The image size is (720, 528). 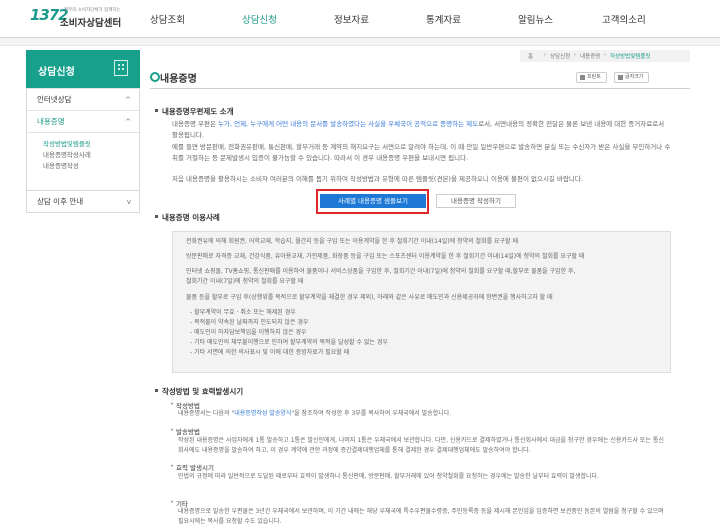 What do you see at coordinates (187, 217) in the screenshot?
I see `section-heading-use-cases: 내용증명 이용사례` at bounding box center [187, 217].